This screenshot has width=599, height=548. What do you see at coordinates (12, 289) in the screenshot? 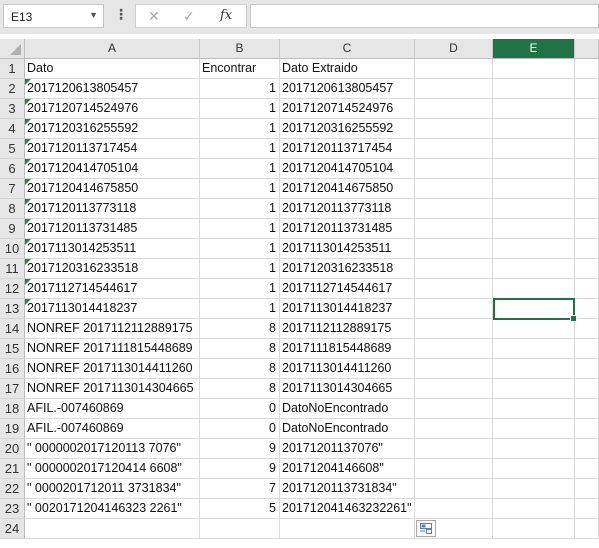
I see `row-header: 12` at bounding box center [12, 289].